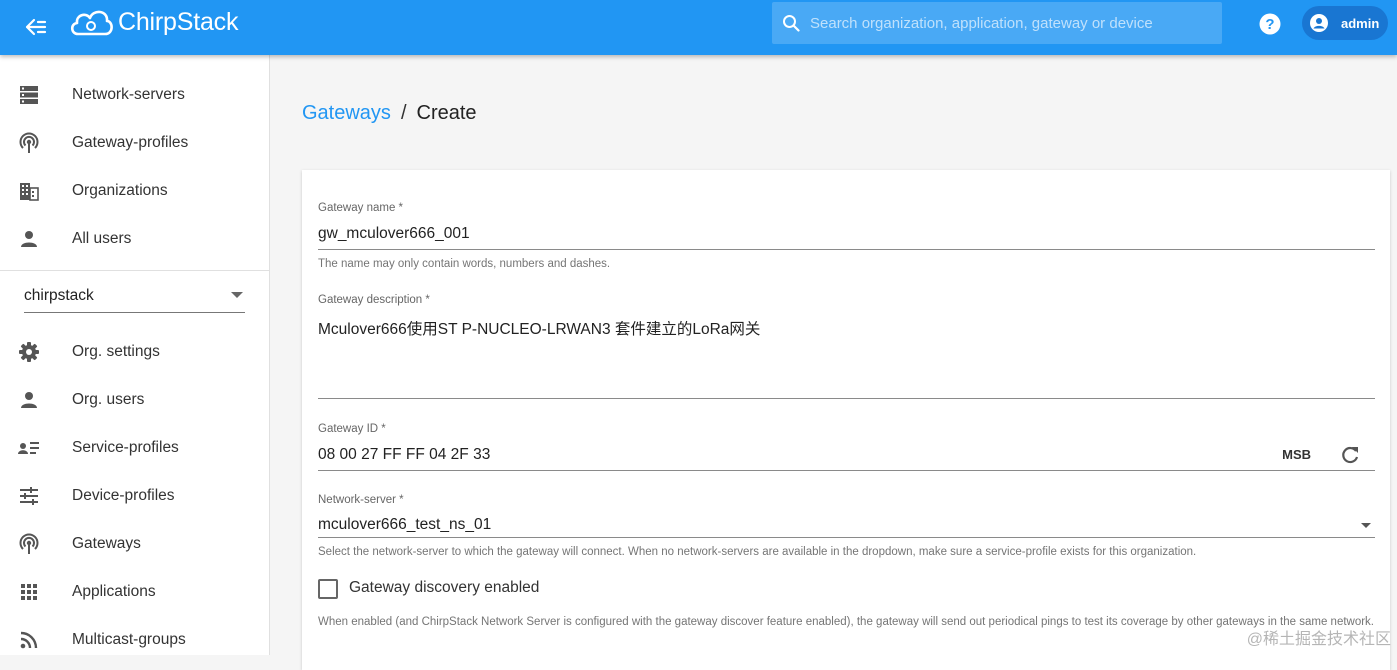 Image resolution: width=1397 pixels, height=670 pixels. I want to click on search-icon, so click(791, 23).